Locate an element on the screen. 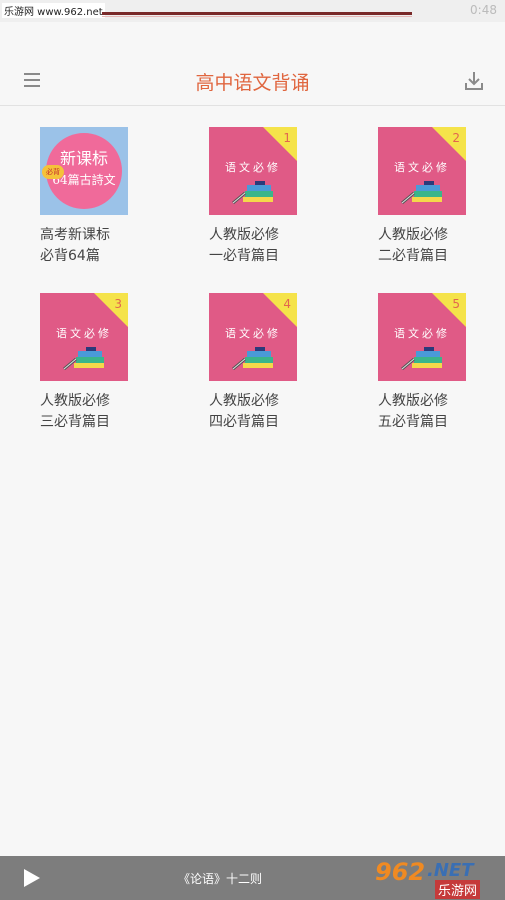 The width and height of the screenshot is (505, 900). watermark-site-name: 乐游网 is located at coordinates (458, 889).